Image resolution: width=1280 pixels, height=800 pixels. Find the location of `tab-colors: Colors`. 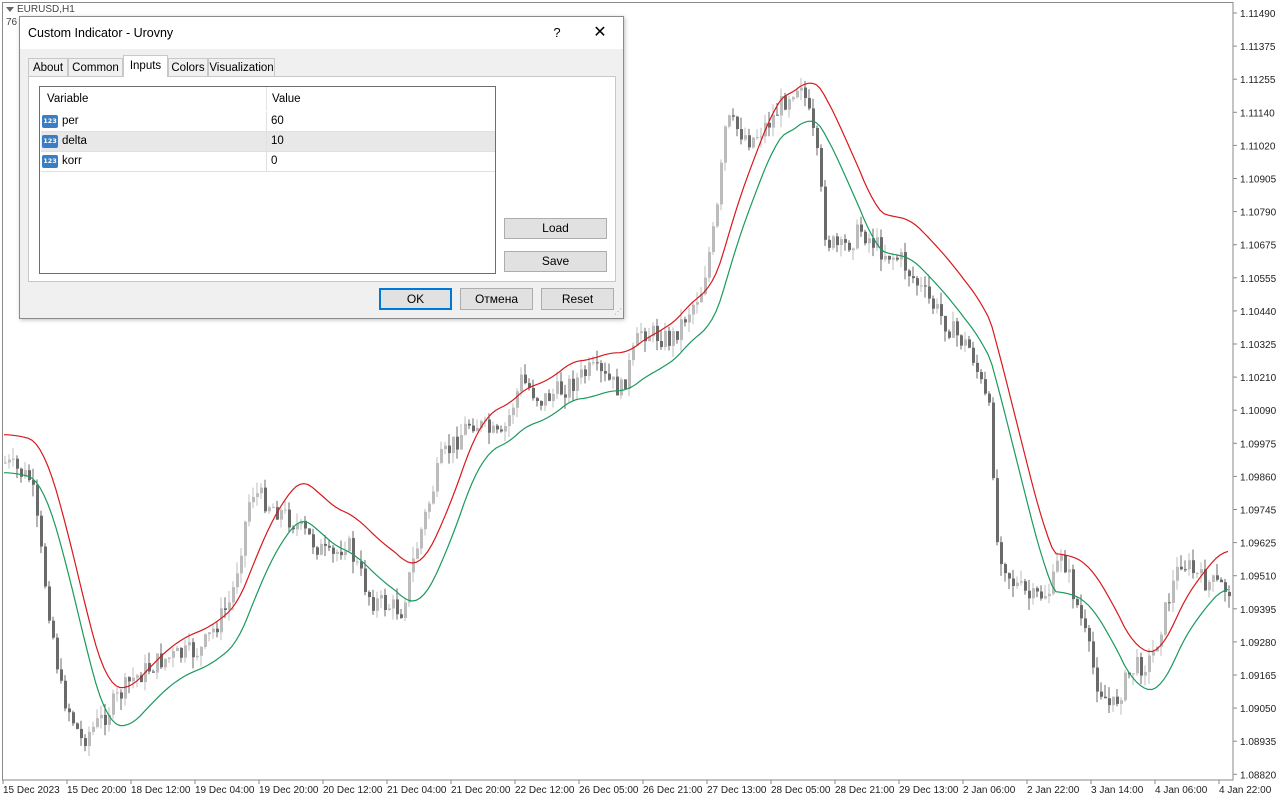

tab-colors: Colors is located at coordinates (188, 67).